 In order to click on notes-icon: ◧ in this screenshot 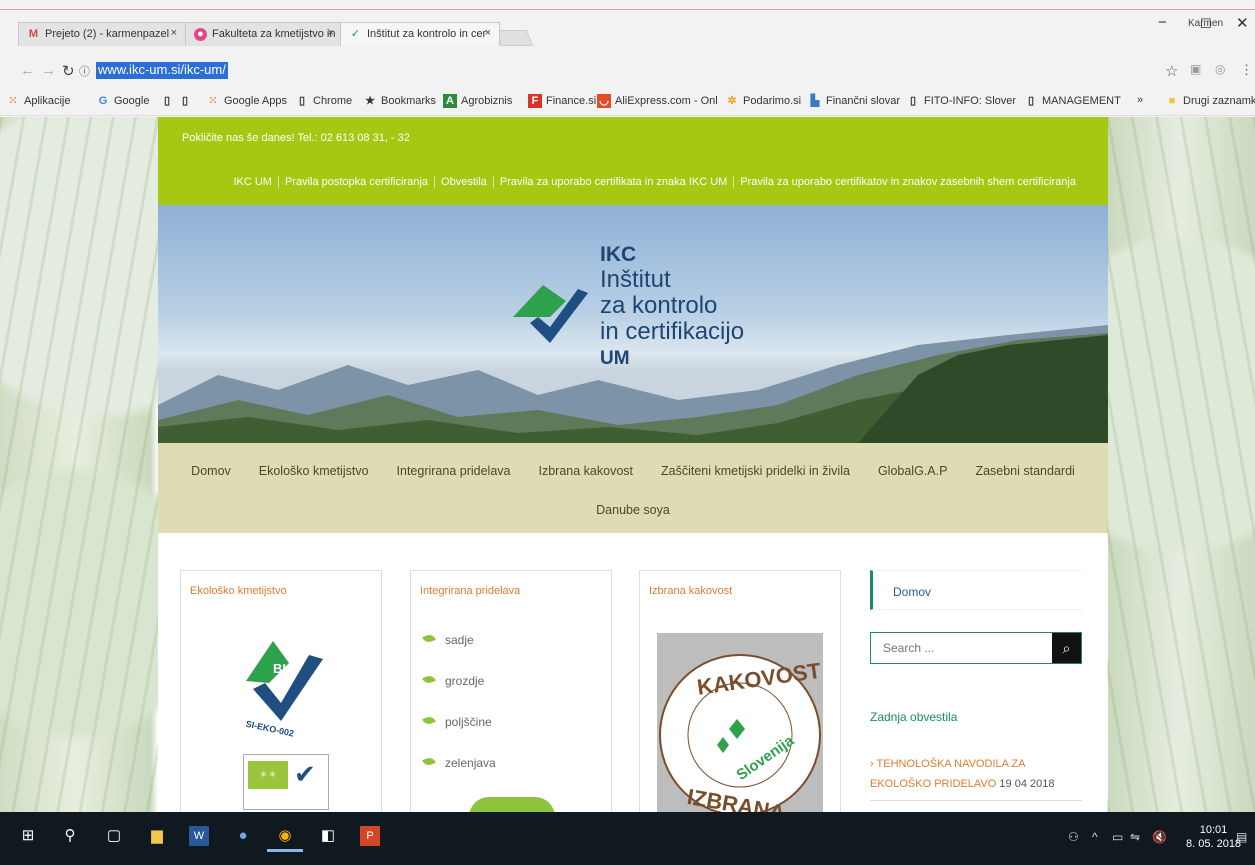, I will do `click(328, 836)`.